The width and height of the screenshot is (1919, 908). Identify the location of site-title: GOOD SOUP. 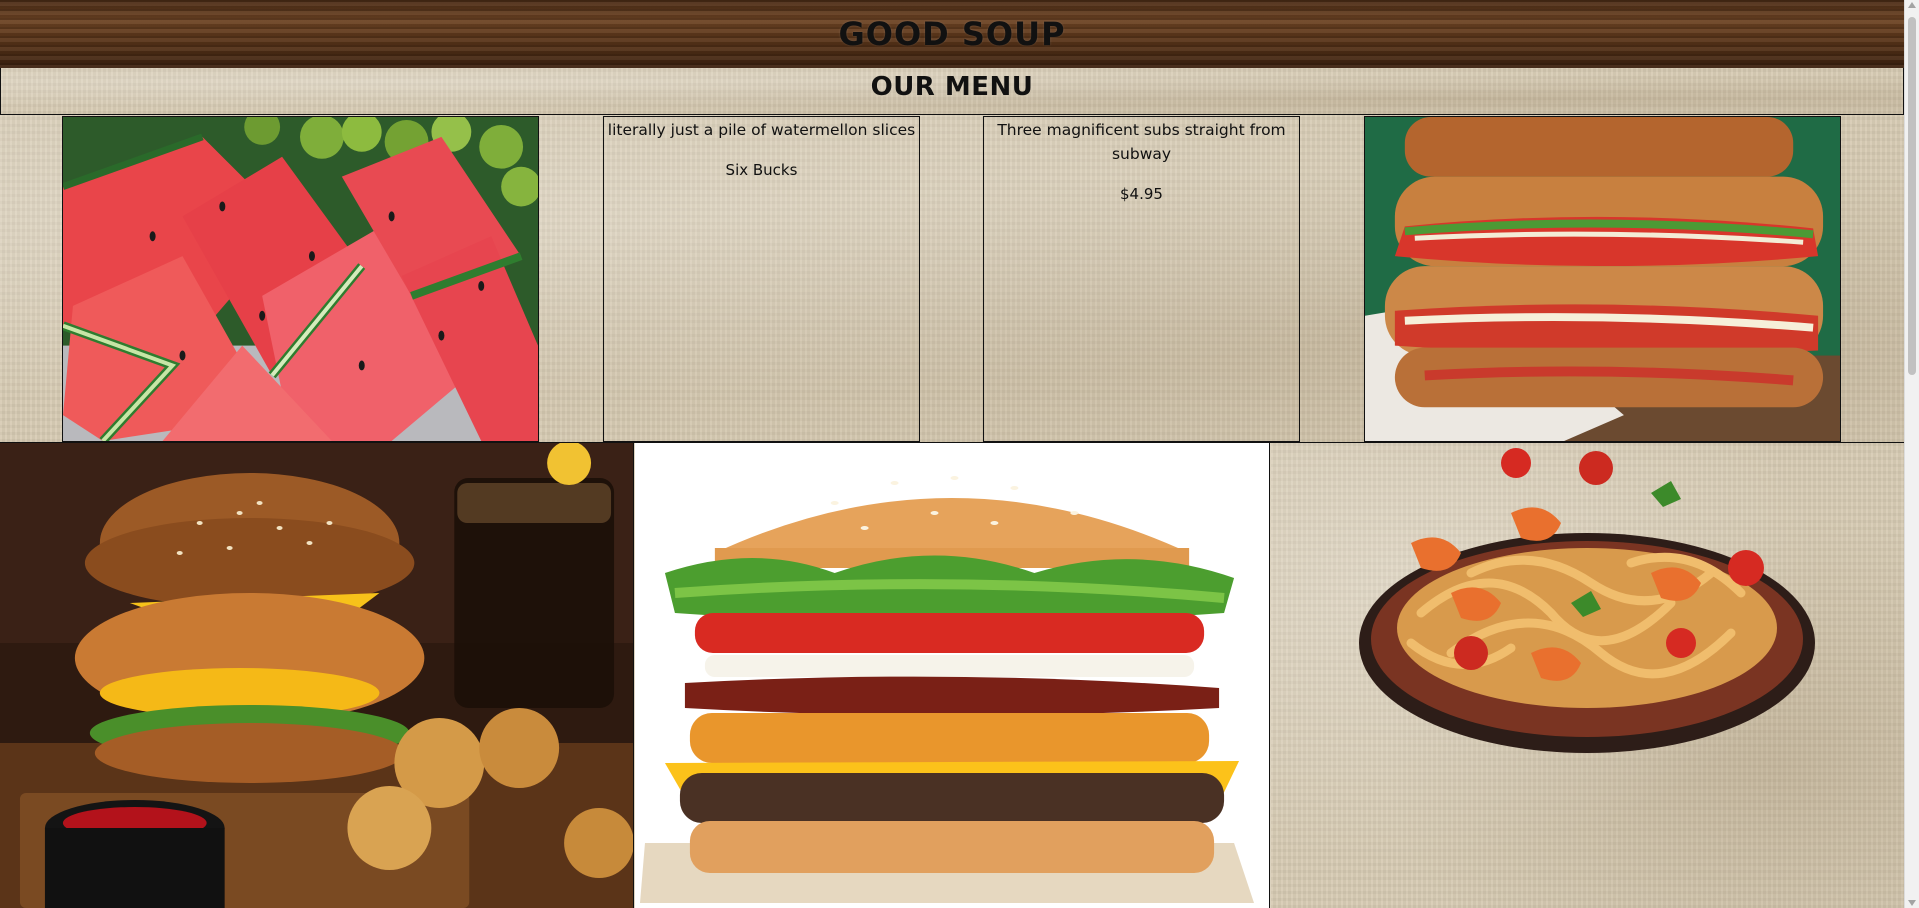
(952, 34).